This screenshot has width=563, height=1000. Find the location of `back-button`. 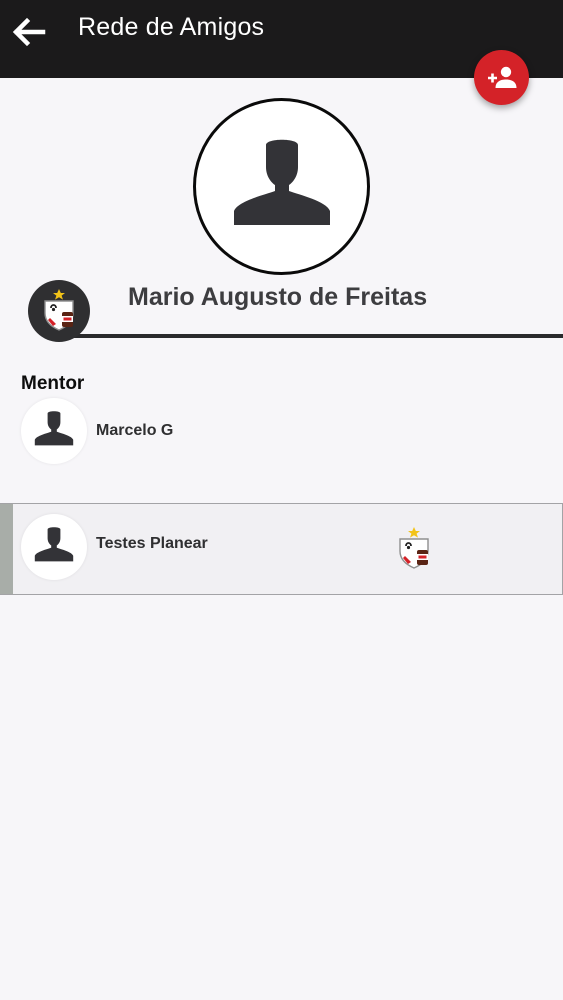

back-button is located at coordinates (28, 32).